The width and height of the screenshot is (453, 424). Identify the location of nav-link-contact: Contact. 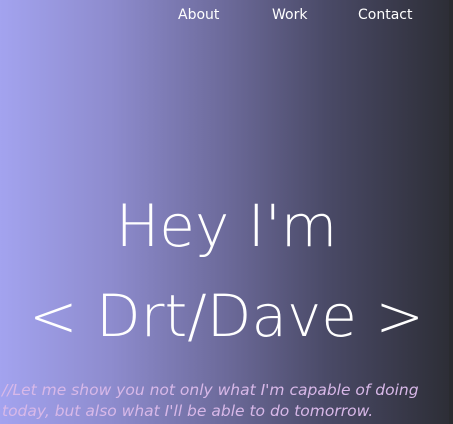
(385, 15).